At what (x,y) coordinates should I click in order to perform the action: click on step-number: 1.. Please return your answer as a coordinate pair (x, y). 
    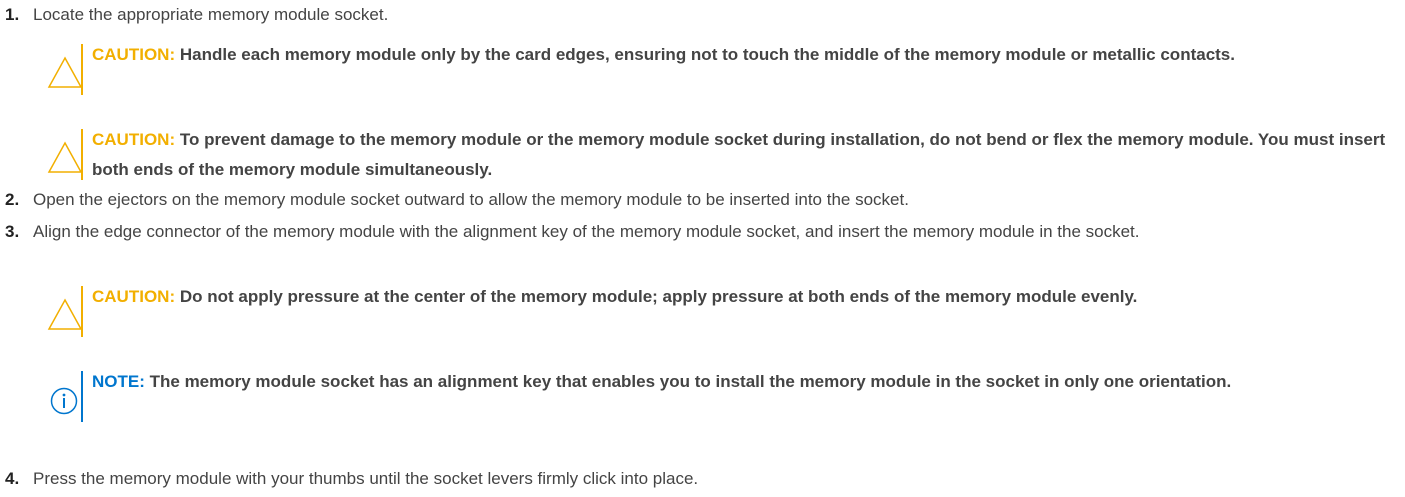
    Looking at the image, I should click on (12, 14).